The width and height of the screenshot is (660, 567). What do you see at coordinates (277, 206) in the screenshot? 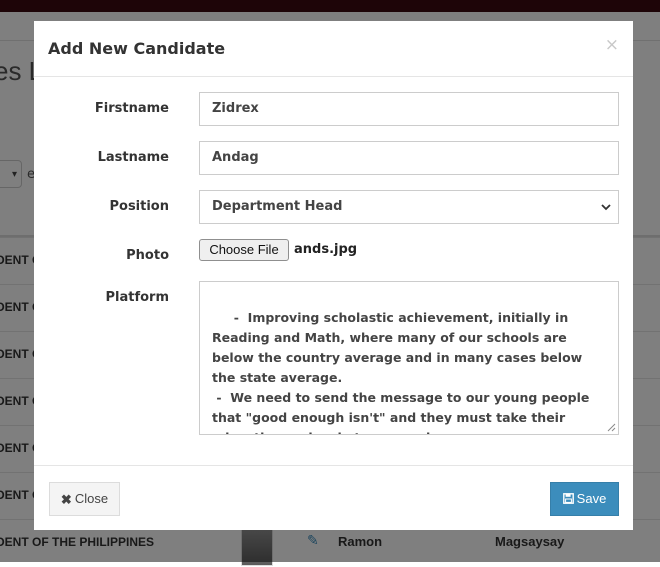
I see `position-selected-value: Department Head` at bounding box center [277, 206].